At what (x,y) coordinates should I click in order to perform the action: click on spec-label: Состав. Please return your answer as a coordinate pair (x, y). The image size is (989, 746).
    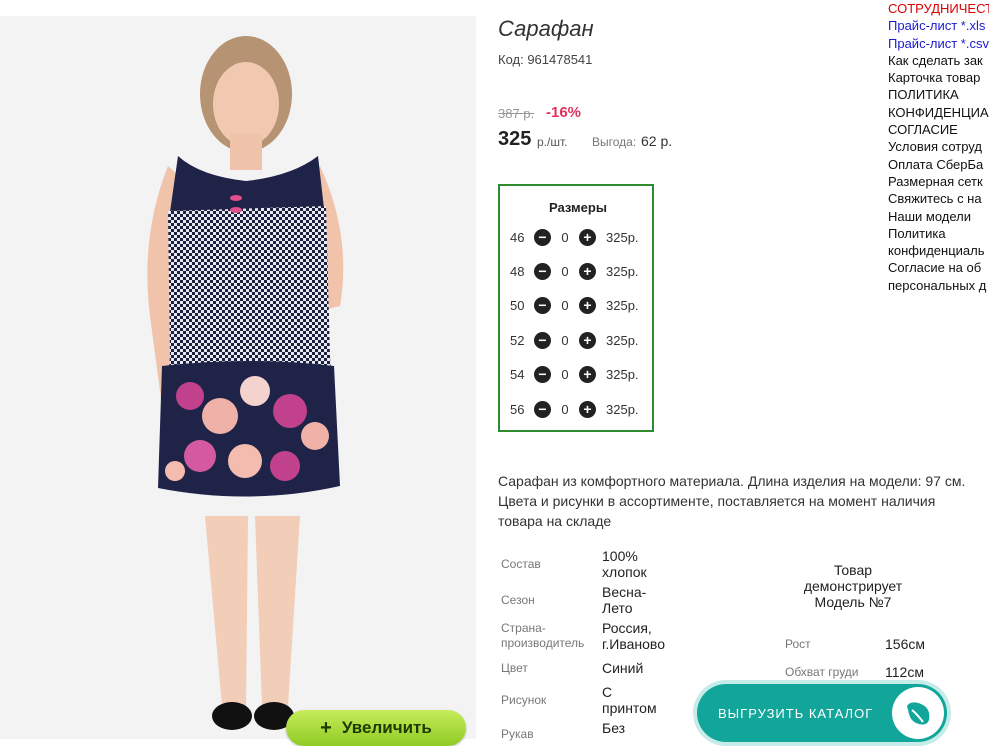
    Looking at the image, I should click on (521, 564).